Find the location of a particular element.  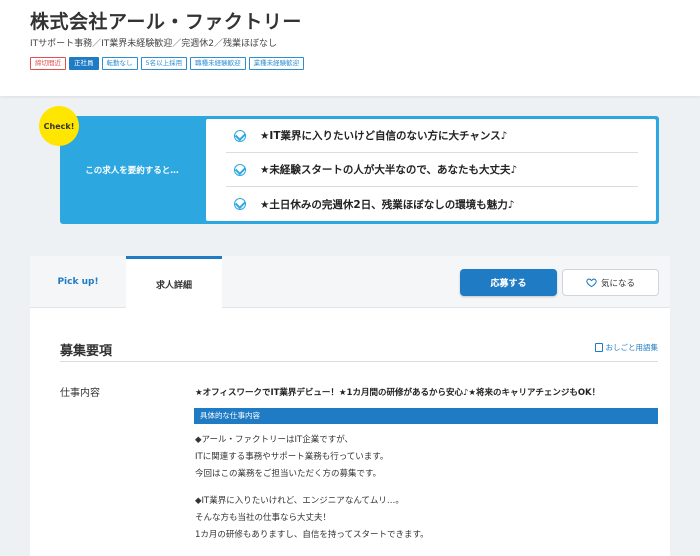

body-line: ◆IT業界に入りたいけれど、エンジニアなんてムリ…。 is located at coordinates (299, 501).